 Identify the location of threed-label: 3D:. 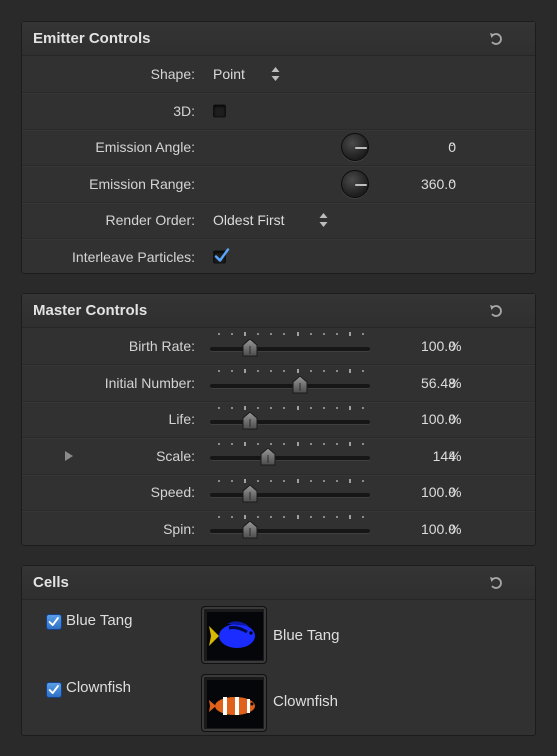
(184, 111).